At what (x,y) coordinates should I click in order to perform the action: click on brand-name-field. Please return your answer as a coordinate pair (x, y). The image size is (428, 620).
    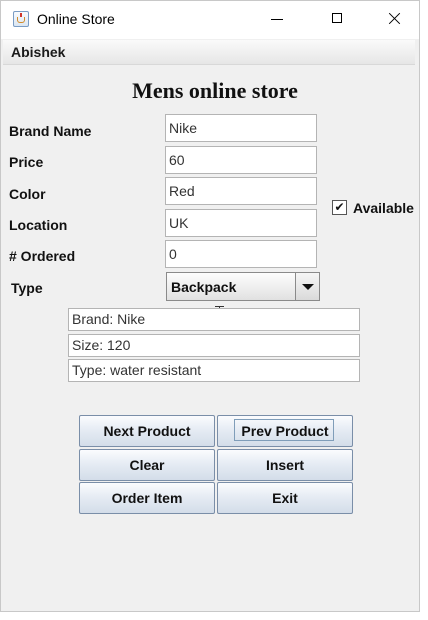
    Looking at the image, I should click on (241, 128).